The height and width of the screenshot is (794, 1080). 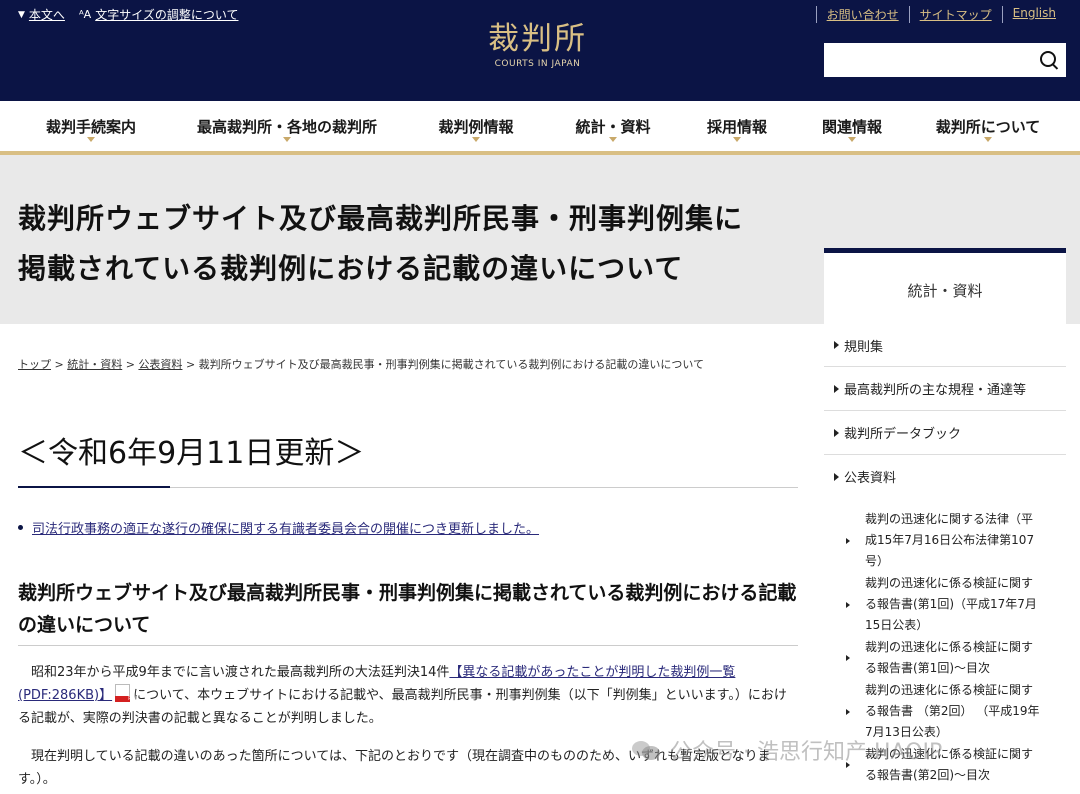 I want to click on sidebar-list: 規則集 最高裁判所の主な規程・通達等 裁判所データブック 公表資料, so click(x=945, y=411).